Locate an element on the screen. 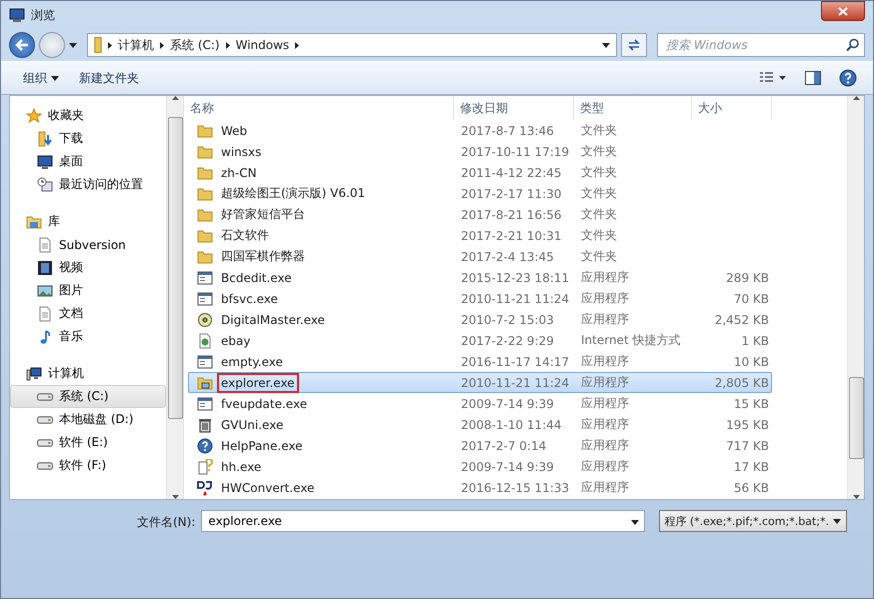 The image size is (874, 599). date-cell-text: 2008-1-10 11:44 is located at coordinates (511, 425).